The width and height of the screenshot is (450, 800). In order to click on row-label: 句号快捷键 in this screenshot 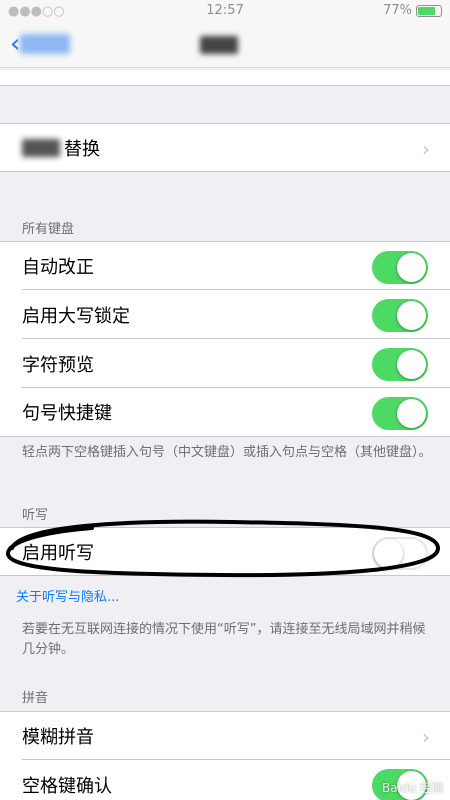, I will do `click(67, 413)`.